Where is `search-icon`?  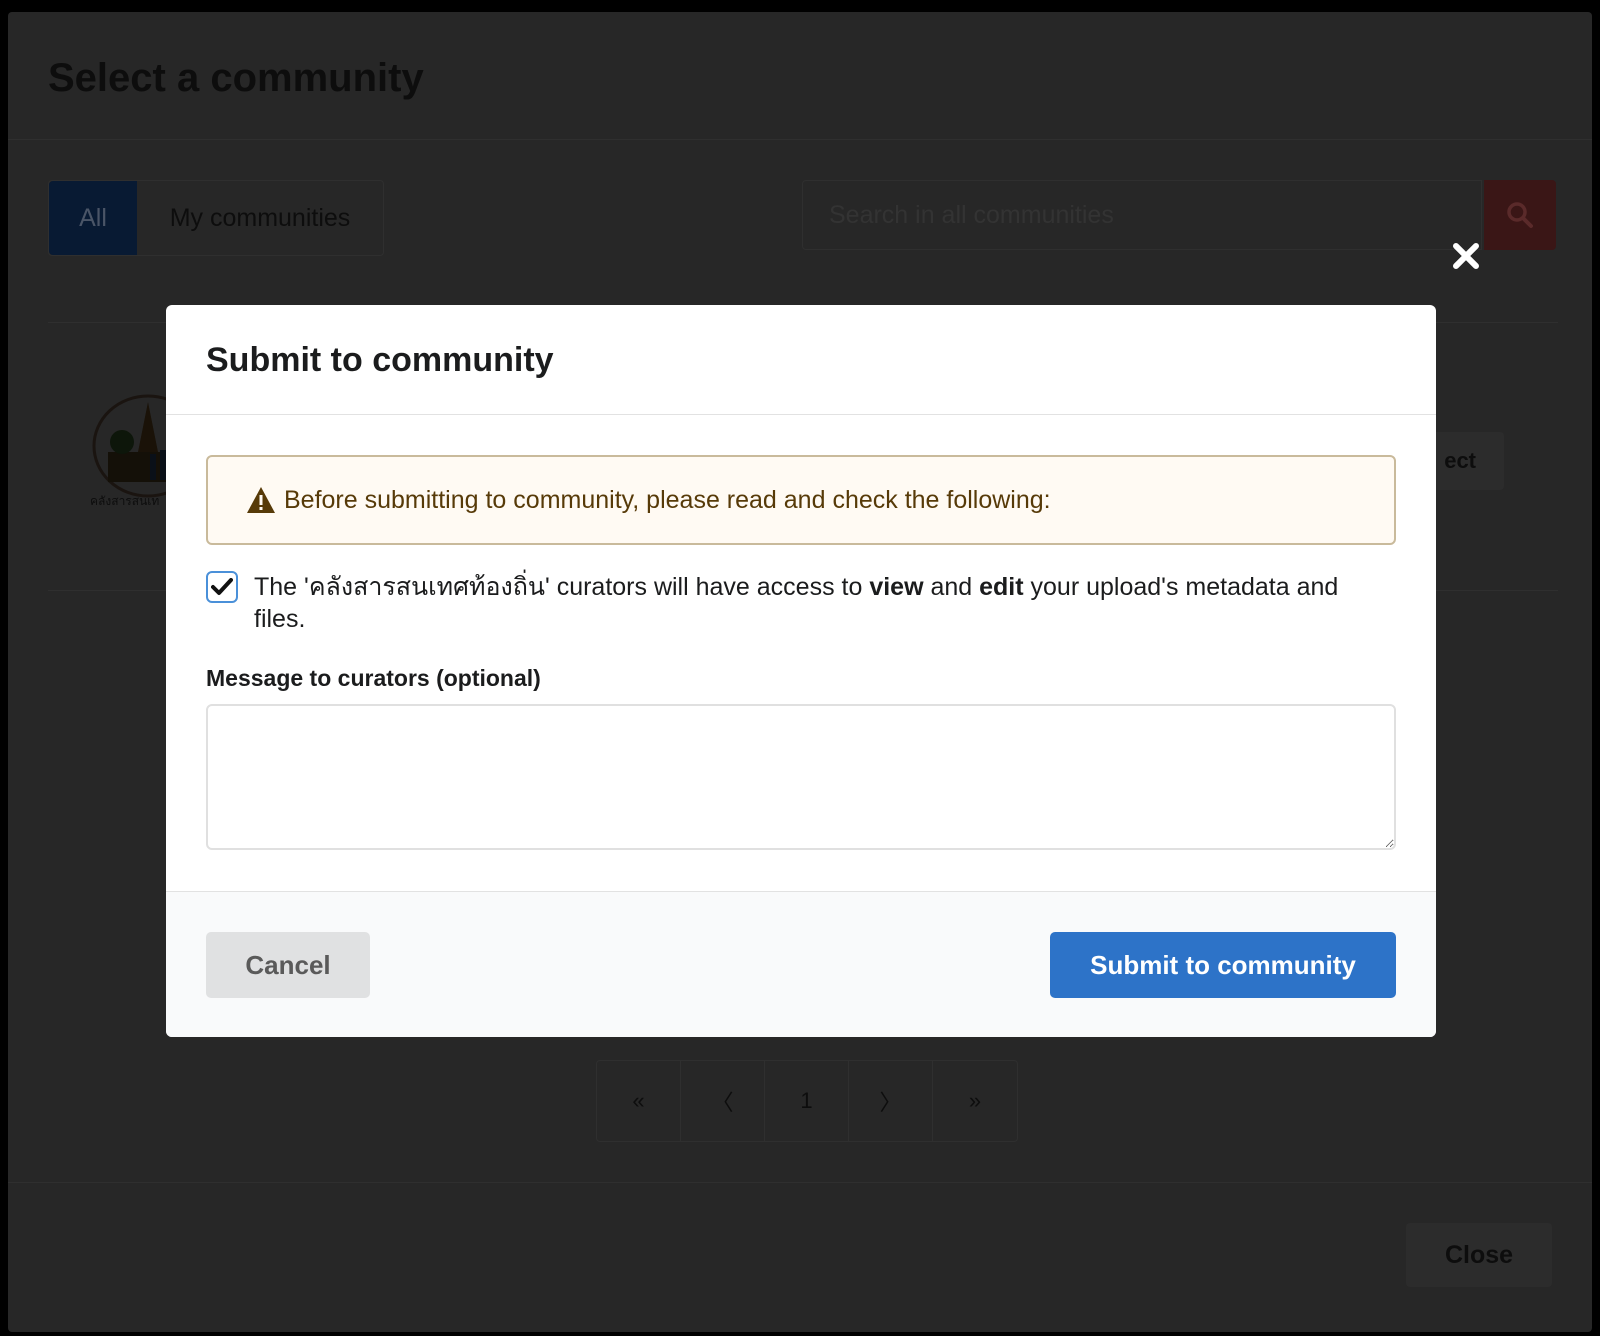 search-icon is located at coordinates (1520, 215).